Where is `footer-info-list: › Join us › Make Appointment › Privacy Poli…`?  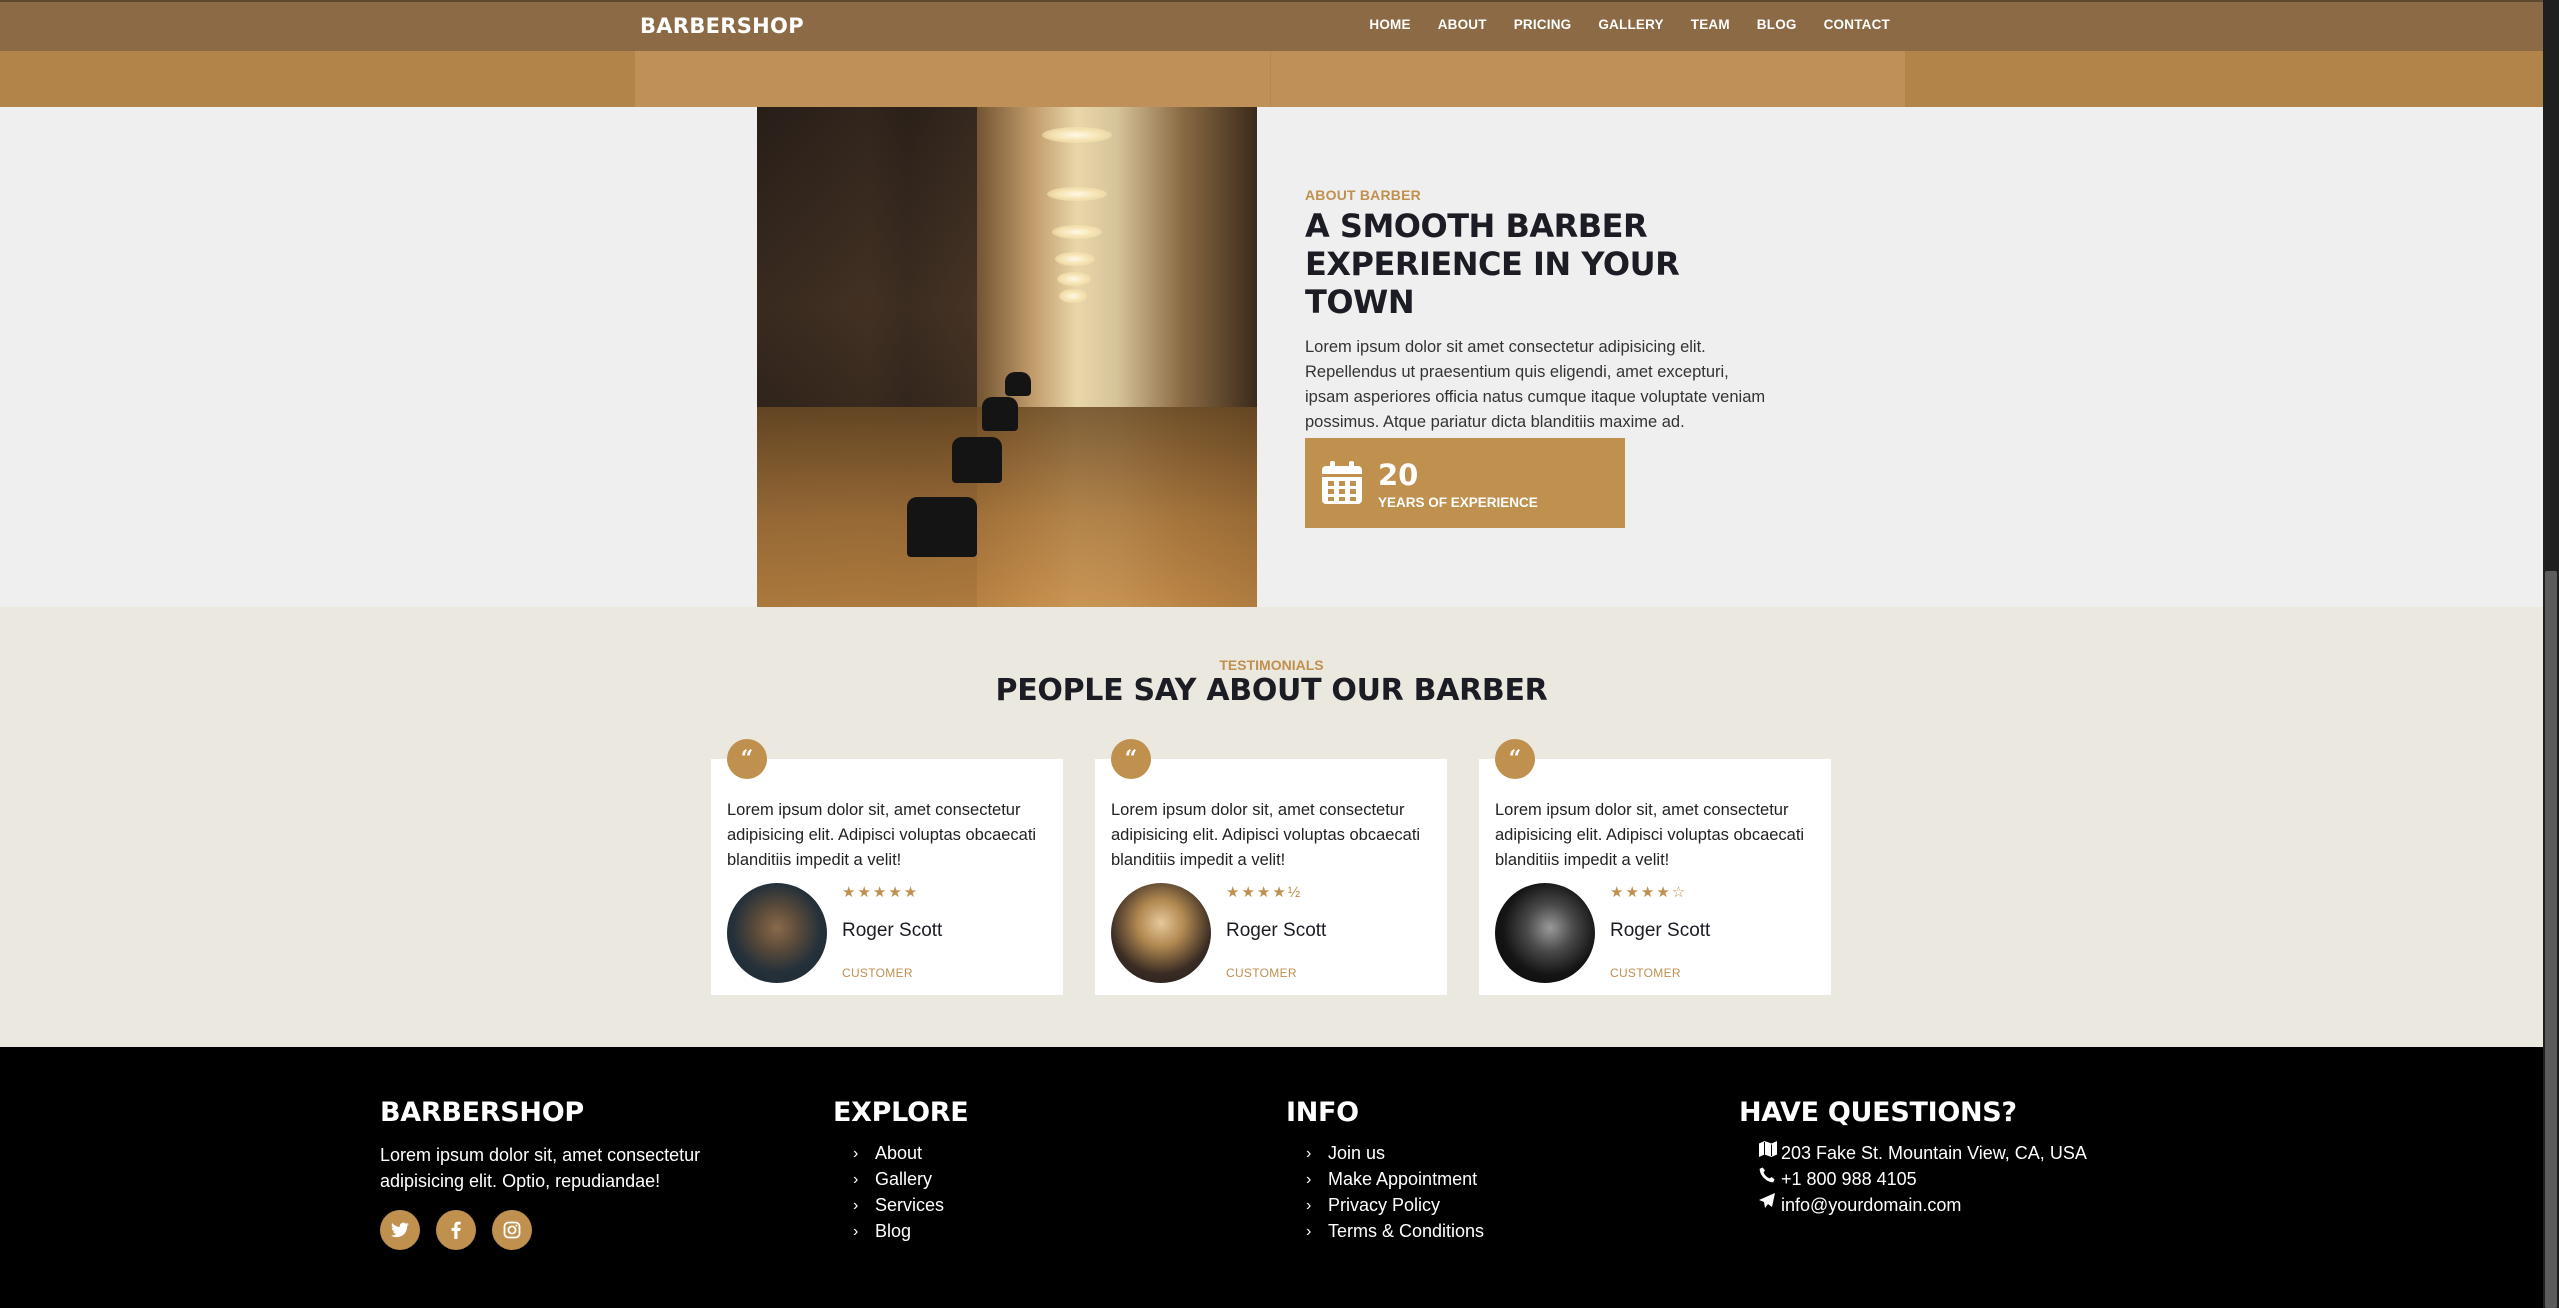 footer-info-list: › Join us › Make Appointment › Privacy Poli… is located at coordinates (1385, 1192).